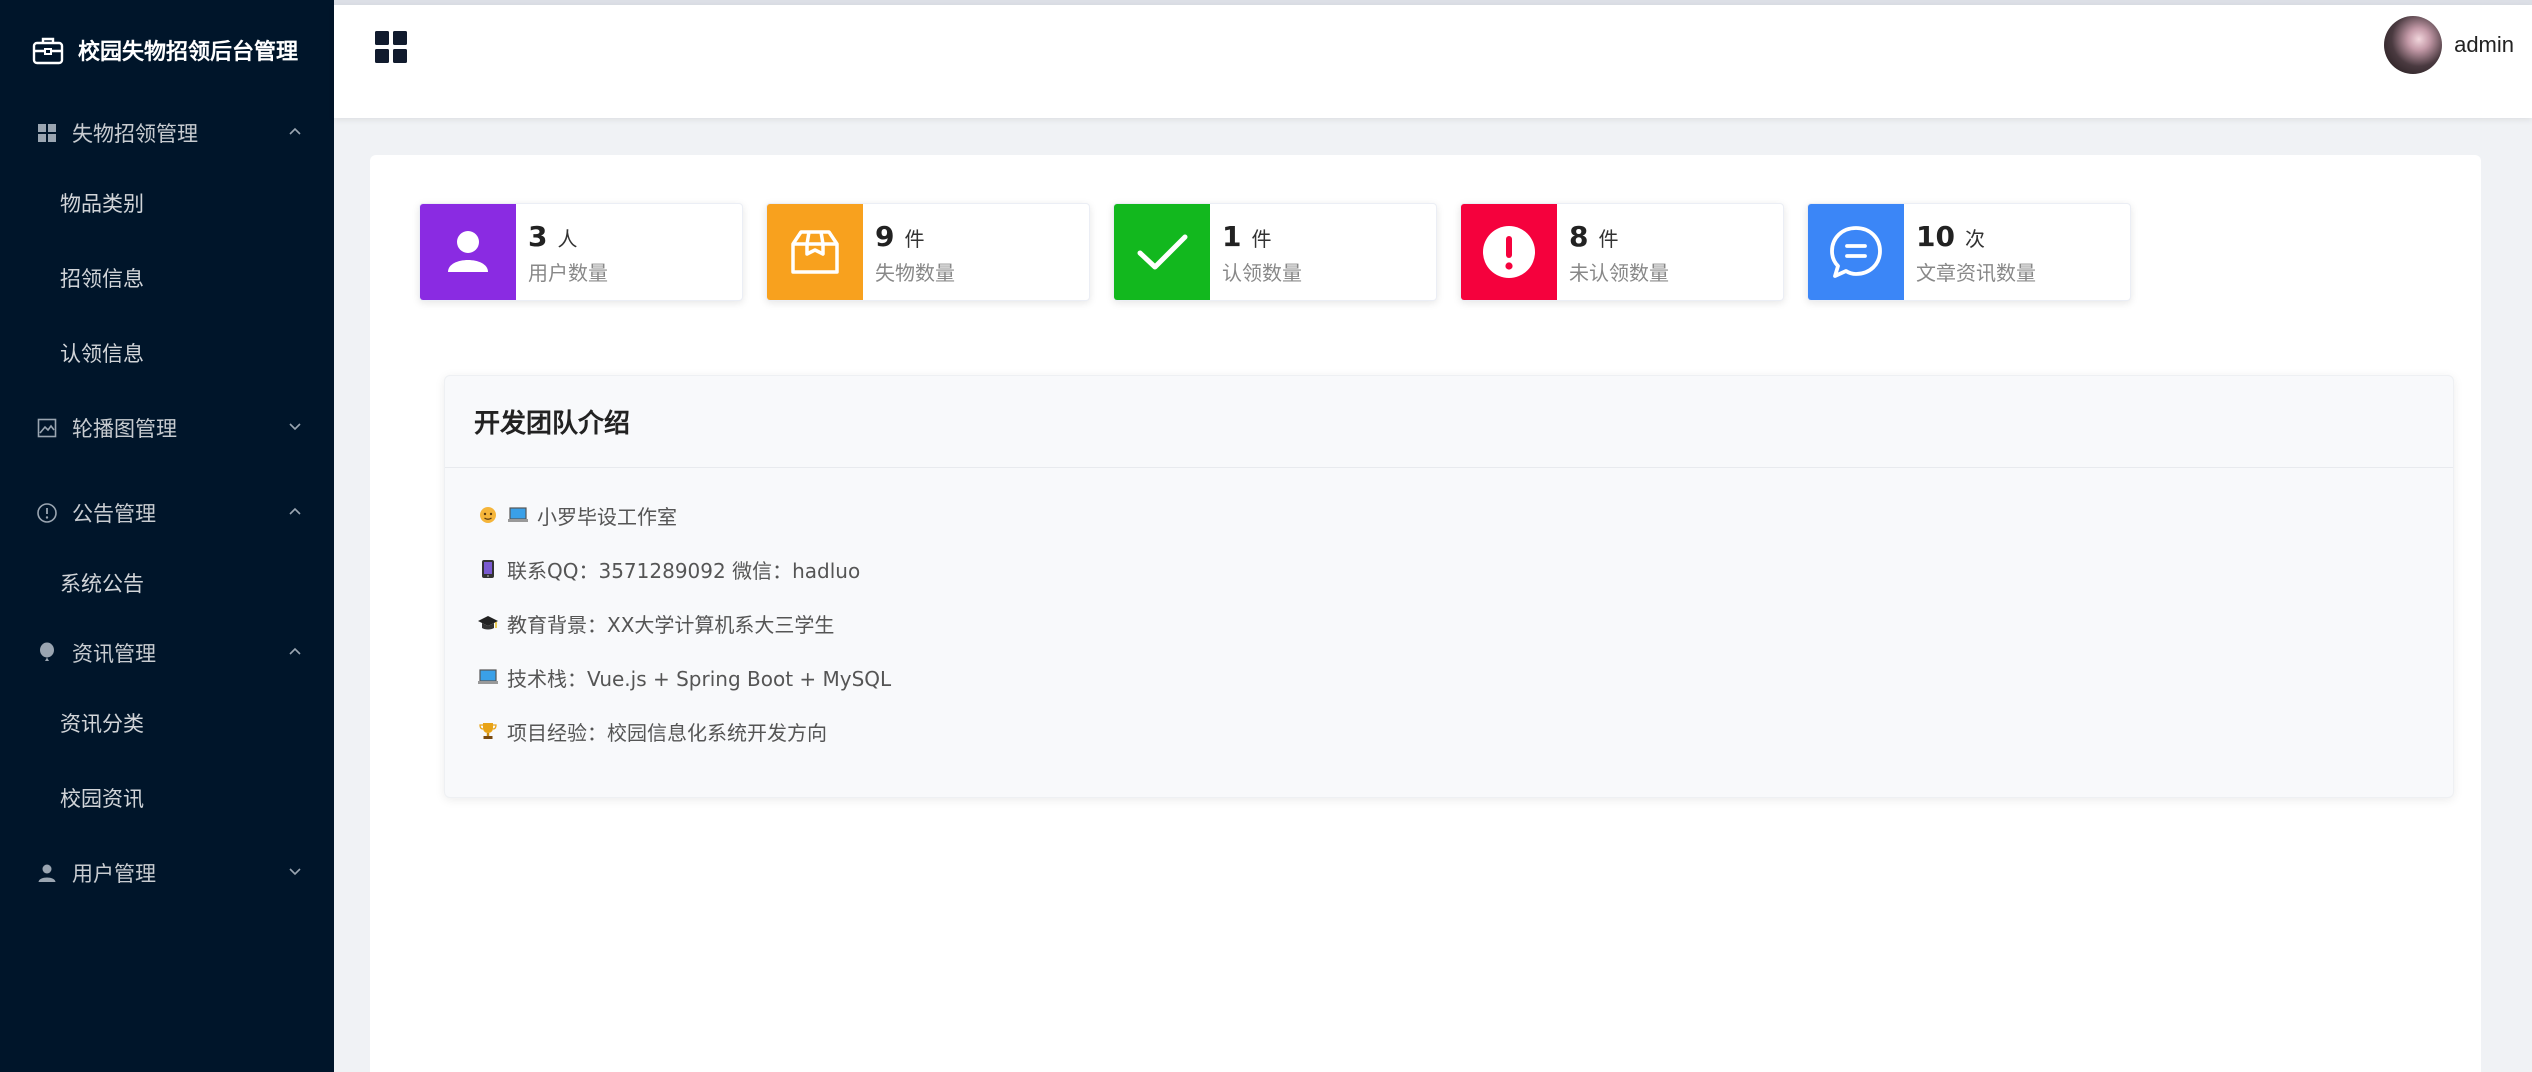  What do you see at coordinates (581, 252) in the screenshot?
I see `stat-card-users: 3人 用户数量` at bounding box center [581, 252].